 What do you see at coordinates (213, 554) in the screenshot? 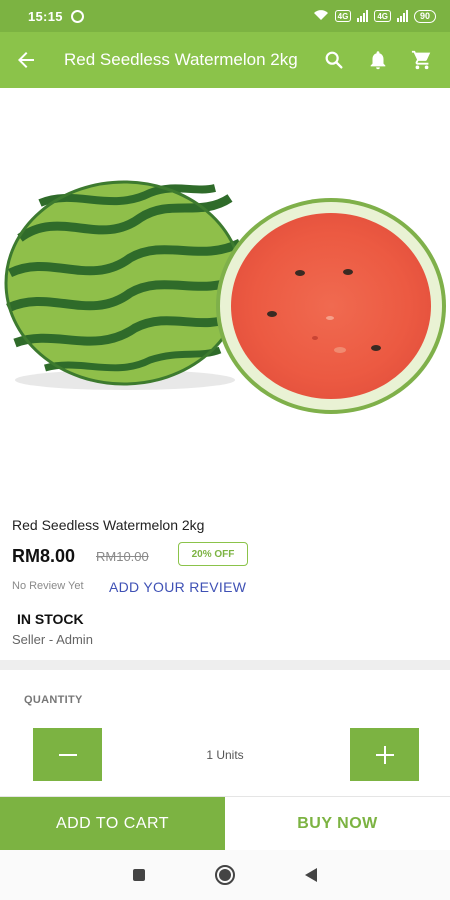
I see `discount-badge: 20% OFF` at bounding box center [213, 554].